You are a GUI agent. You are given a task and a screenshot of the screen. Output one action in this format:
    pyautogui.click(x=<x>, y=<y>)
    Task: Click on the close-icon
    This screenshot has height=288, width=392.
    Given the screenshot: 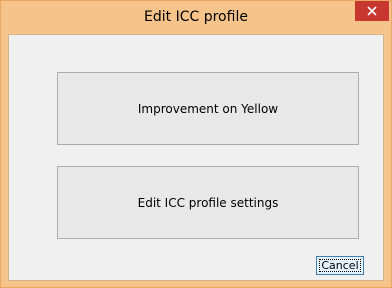 What is the action you would take?
    pyautogui.click(x=372, y=11)
    